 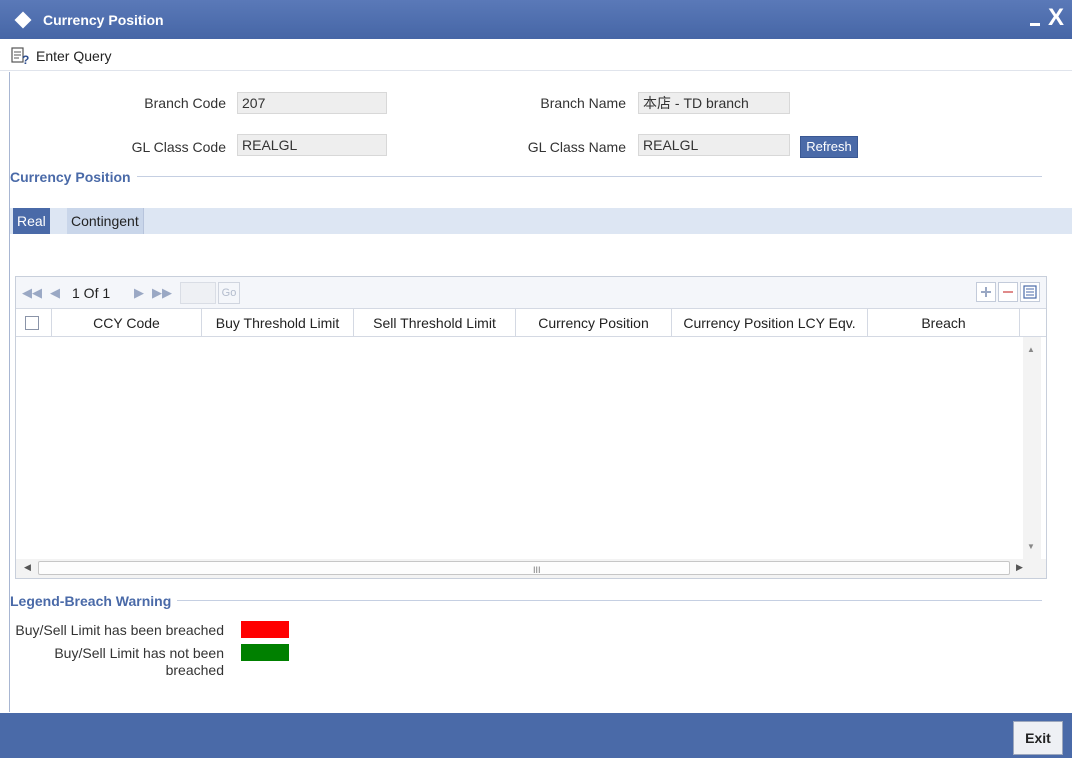 I want to click on plus-icon, so click(x=986, y=292).